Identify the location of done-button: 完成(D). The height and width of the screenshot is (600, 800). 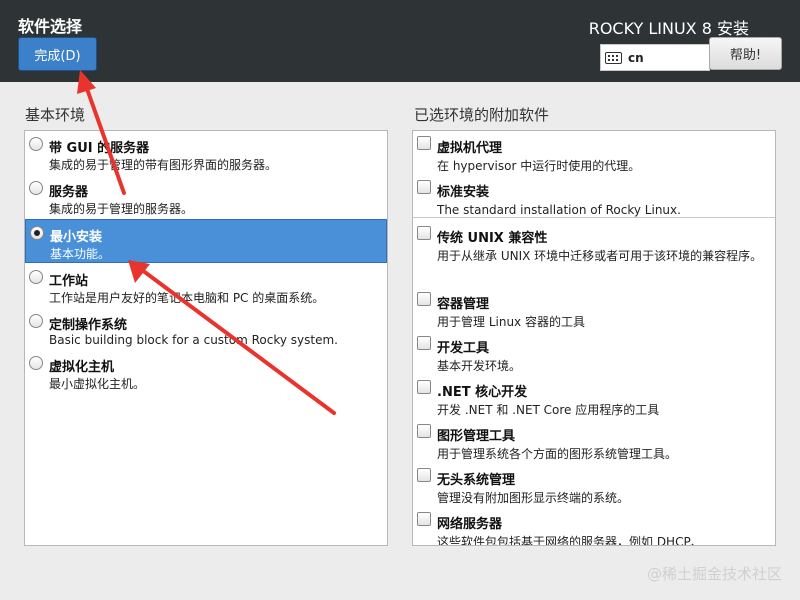
(57, 54).